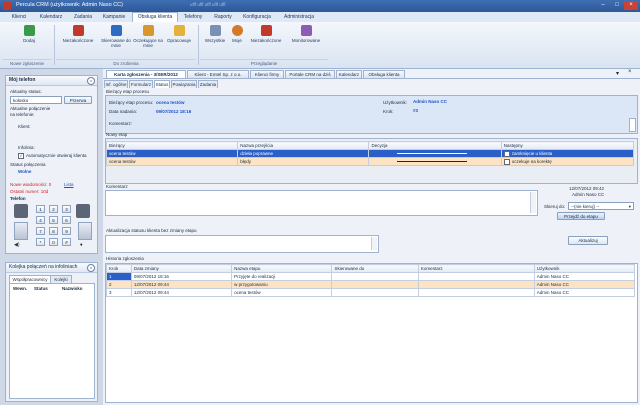  What do you see at coordinates (303, 145) in the screenshot?
I see `col-transition: Nazwa przejścia` at bounding box center [303, 145].